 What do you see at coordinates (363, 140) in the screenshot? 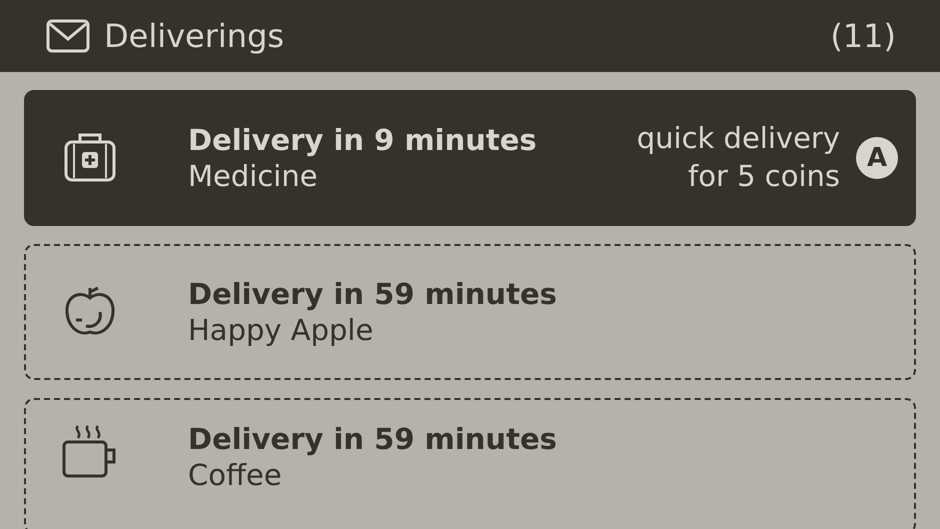
I see `delivery-time: Delivery in 9 minutes` at bounding box center [363, 140].